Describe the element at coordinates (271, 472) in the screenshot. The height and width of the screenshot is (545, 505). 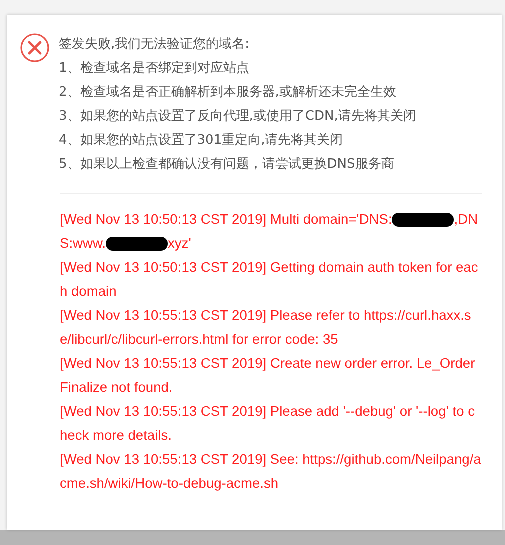
I see `log-line: [Wed Nov 13 10:55:13 CST 2019] See: https://github.com/Neilpang/acme.sh/wiki/How-to-debug-acme.sh` at that location.